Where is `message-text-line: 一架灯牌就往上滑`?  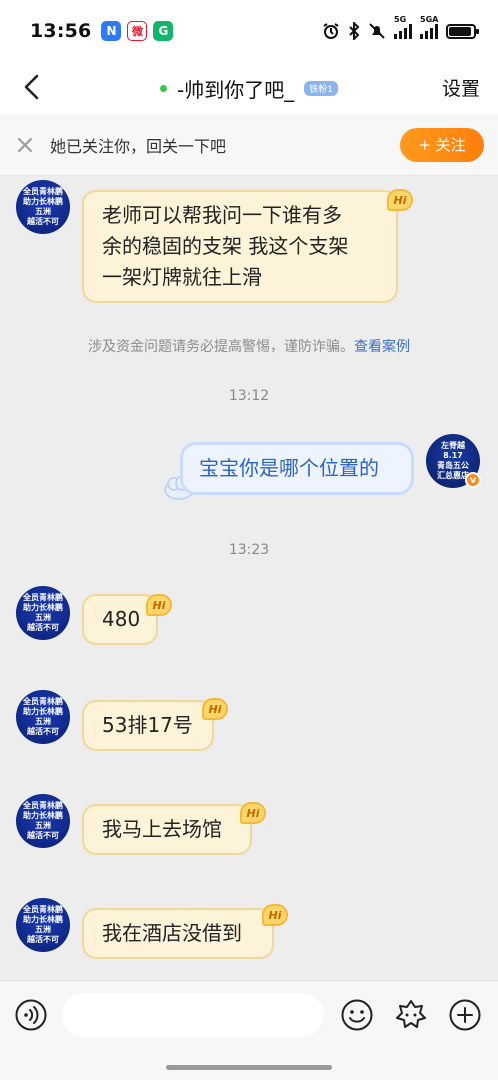 message-text-line: 一架灯牌就往上滑 is located at coordinates (182, 277).